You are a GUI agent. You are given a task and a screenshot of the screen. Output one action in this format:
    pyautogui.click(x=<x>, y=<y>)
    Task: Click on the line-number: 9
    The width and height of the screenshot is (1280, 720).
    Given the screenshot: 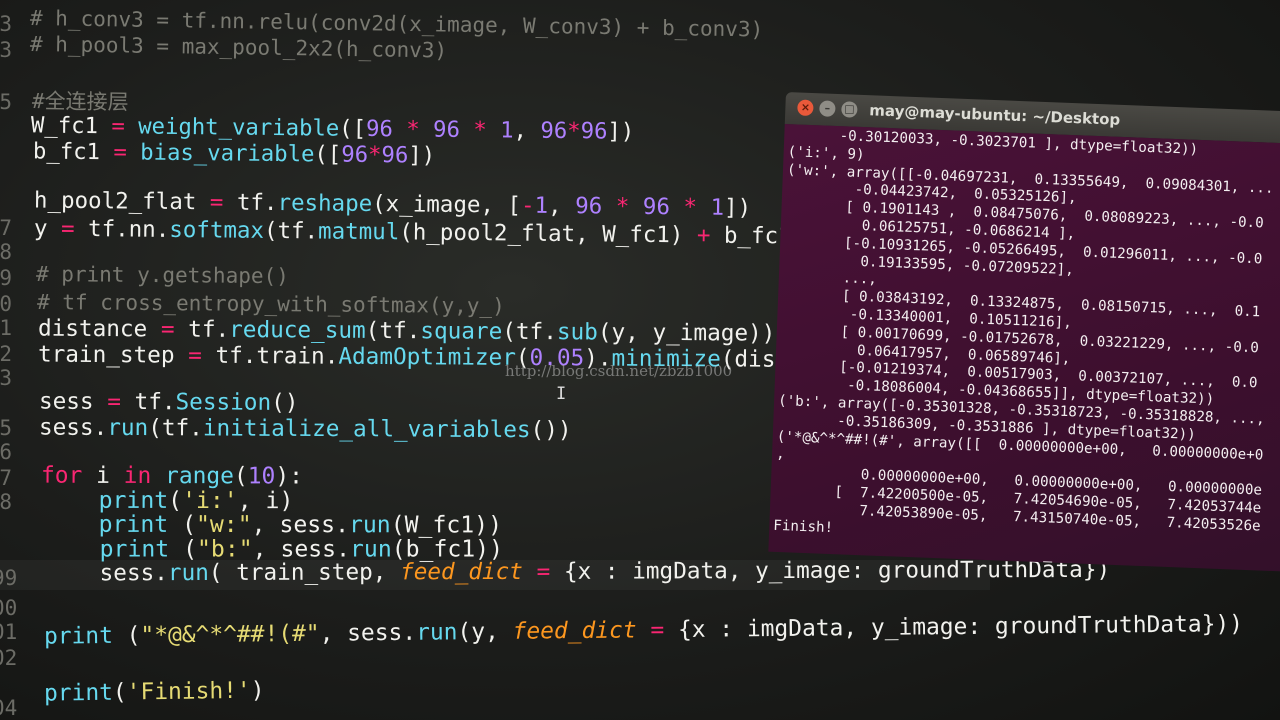 What is the action you would take?
    pyautogui.click(x=6, y=278)
    